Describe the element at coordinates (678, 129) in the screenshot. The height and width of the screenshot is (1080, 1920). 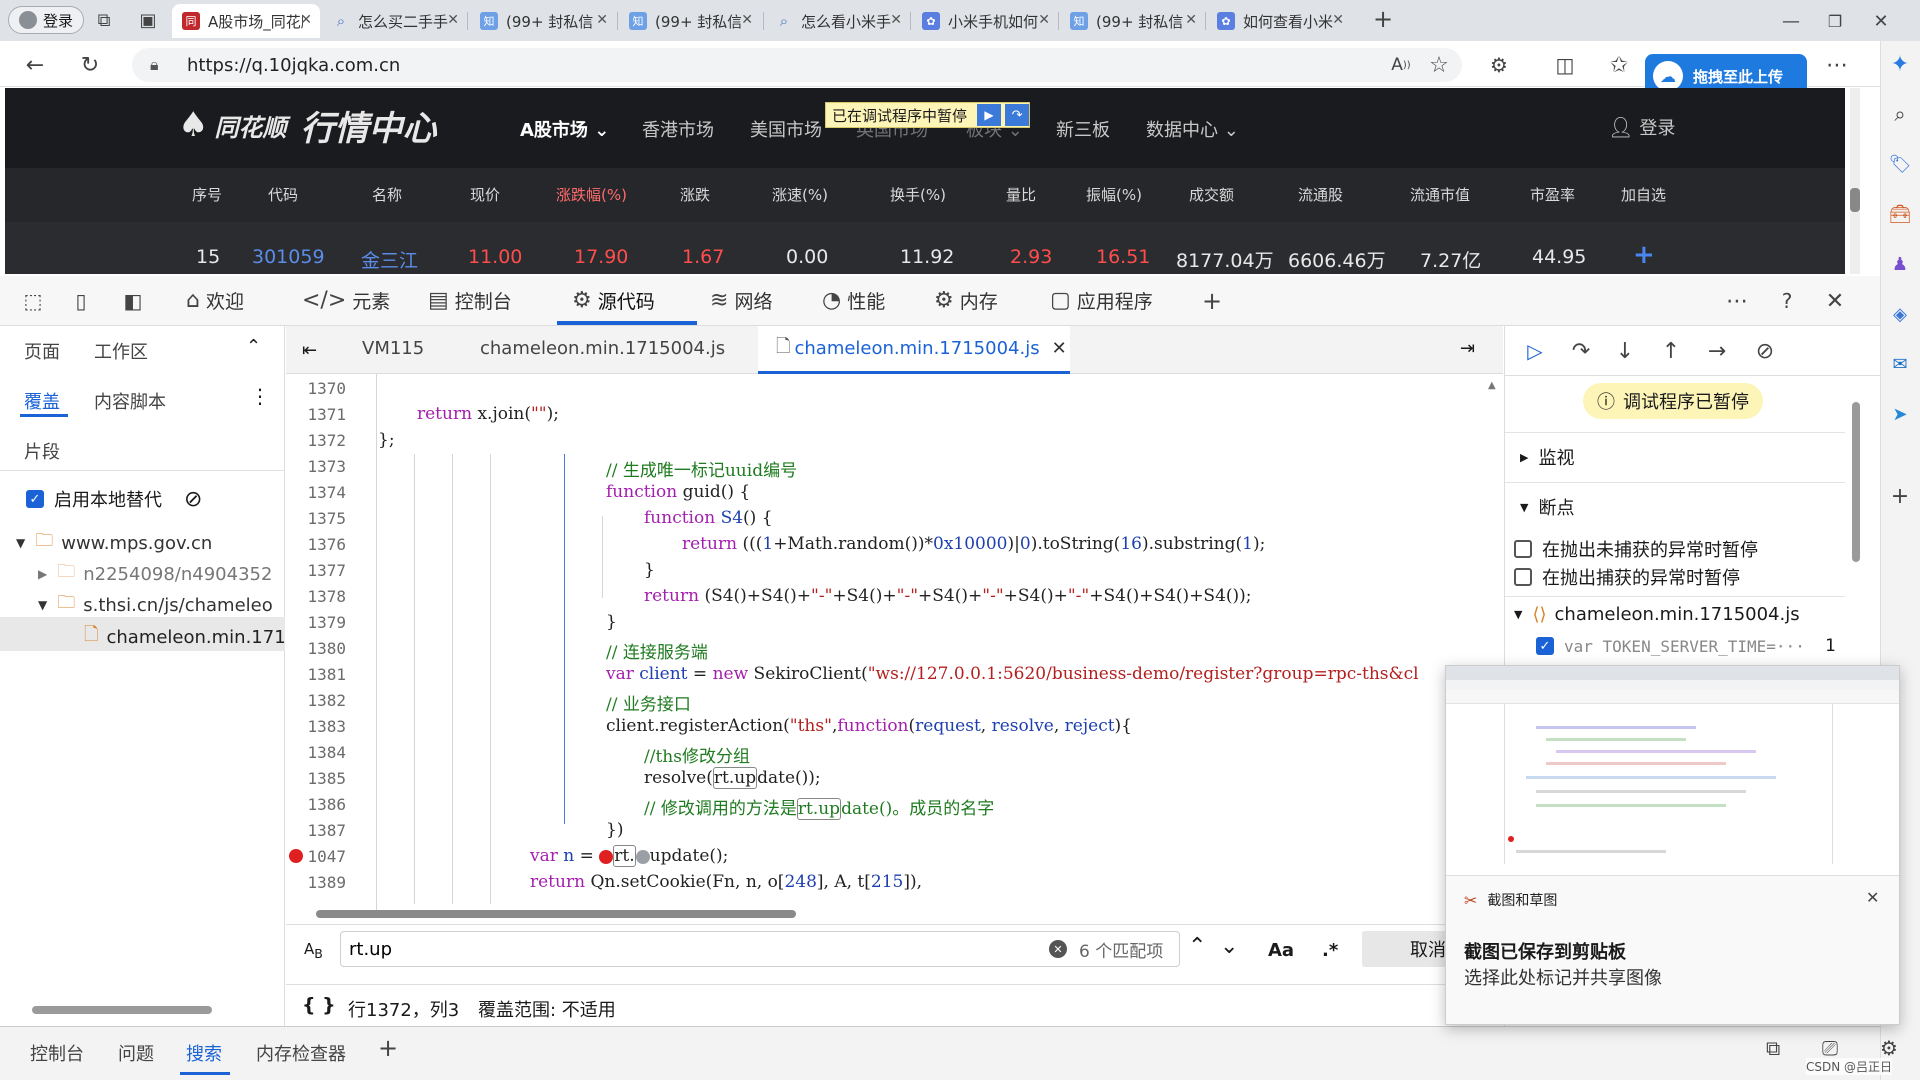
I see `nav-hk: 香港市场` at that location.